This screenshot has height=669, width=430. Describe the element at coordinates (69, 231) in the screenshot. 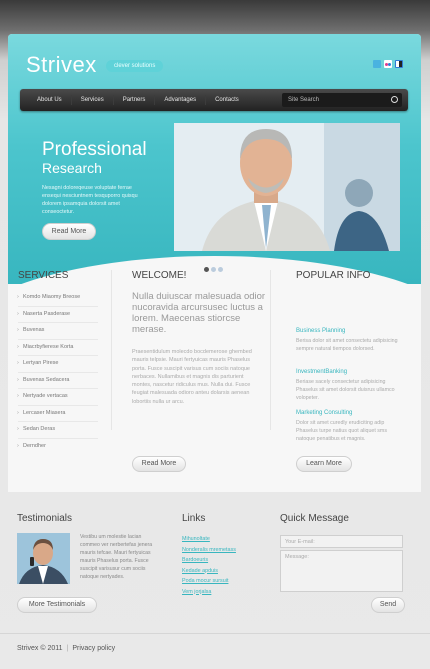

I see `hero-read-more-button: Read More` at that location.